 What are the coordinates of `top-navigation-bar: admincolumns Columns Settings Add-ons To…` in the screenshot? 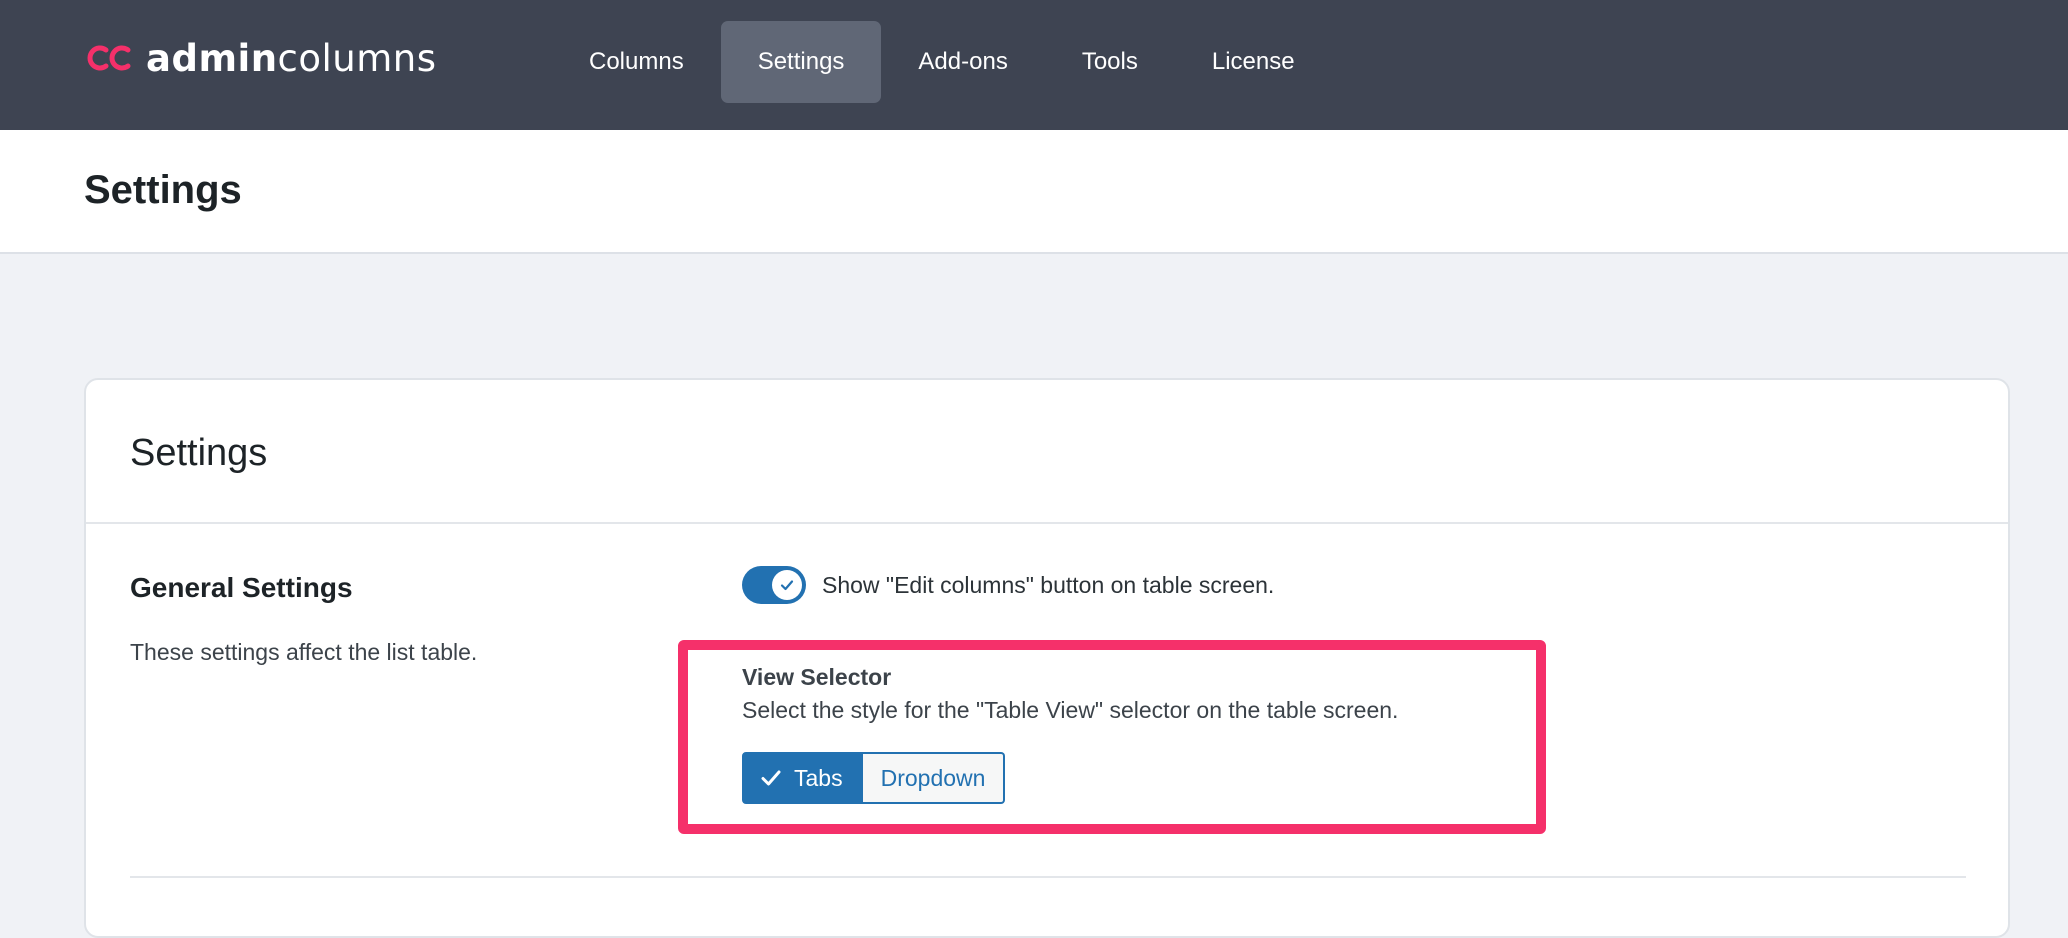 It's located at (1034, 65).